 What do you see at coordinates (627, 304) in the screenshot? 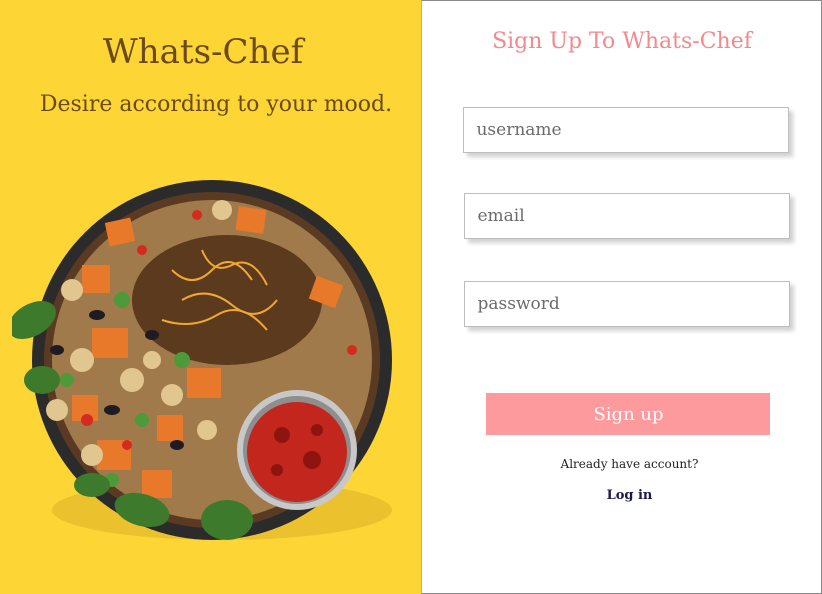
I see `password-input` at bounding box center [627, 304].